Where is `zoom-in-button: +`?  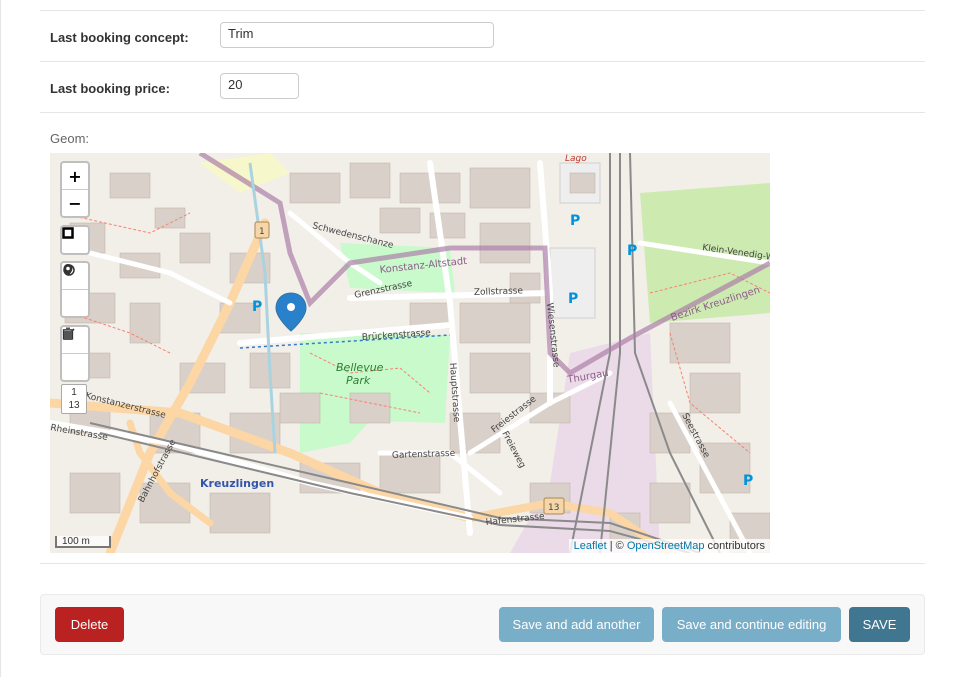 zoom-in-button: + is located at coordinates (75, 176).